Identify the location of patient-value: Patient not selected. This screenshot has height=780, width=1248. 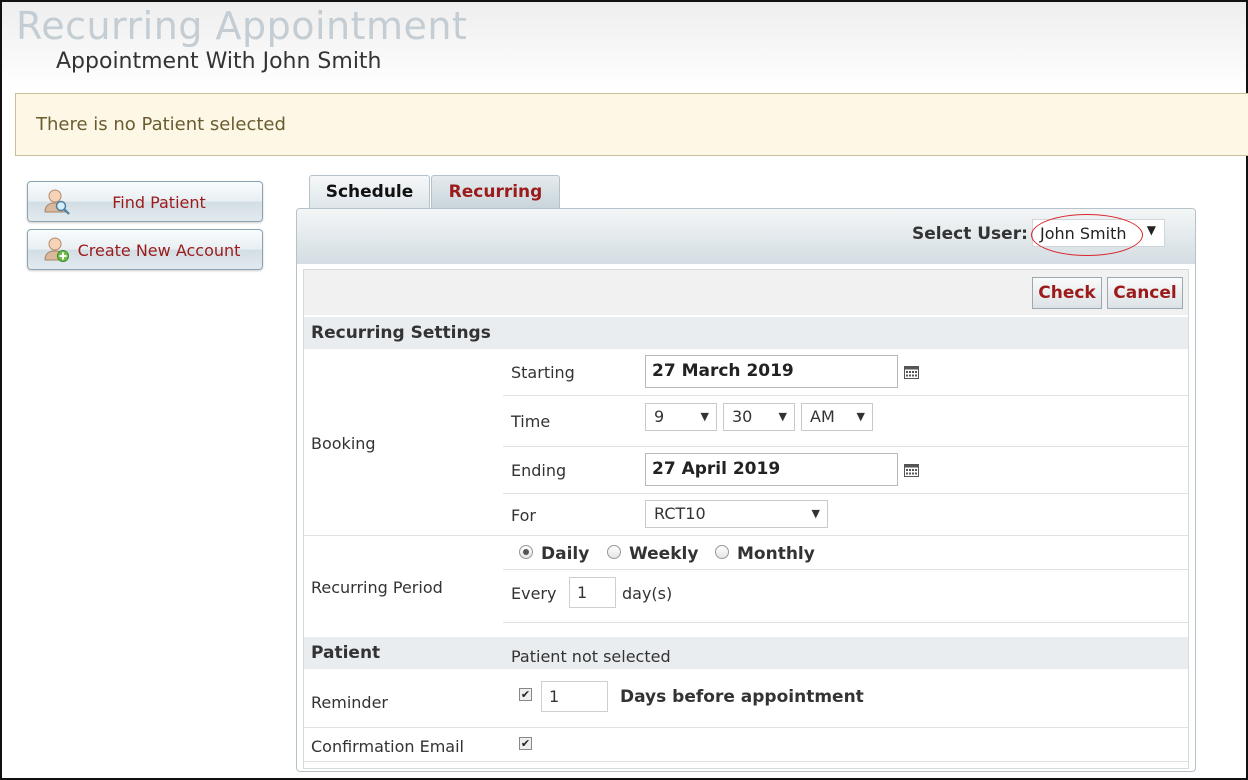
(591, 656).